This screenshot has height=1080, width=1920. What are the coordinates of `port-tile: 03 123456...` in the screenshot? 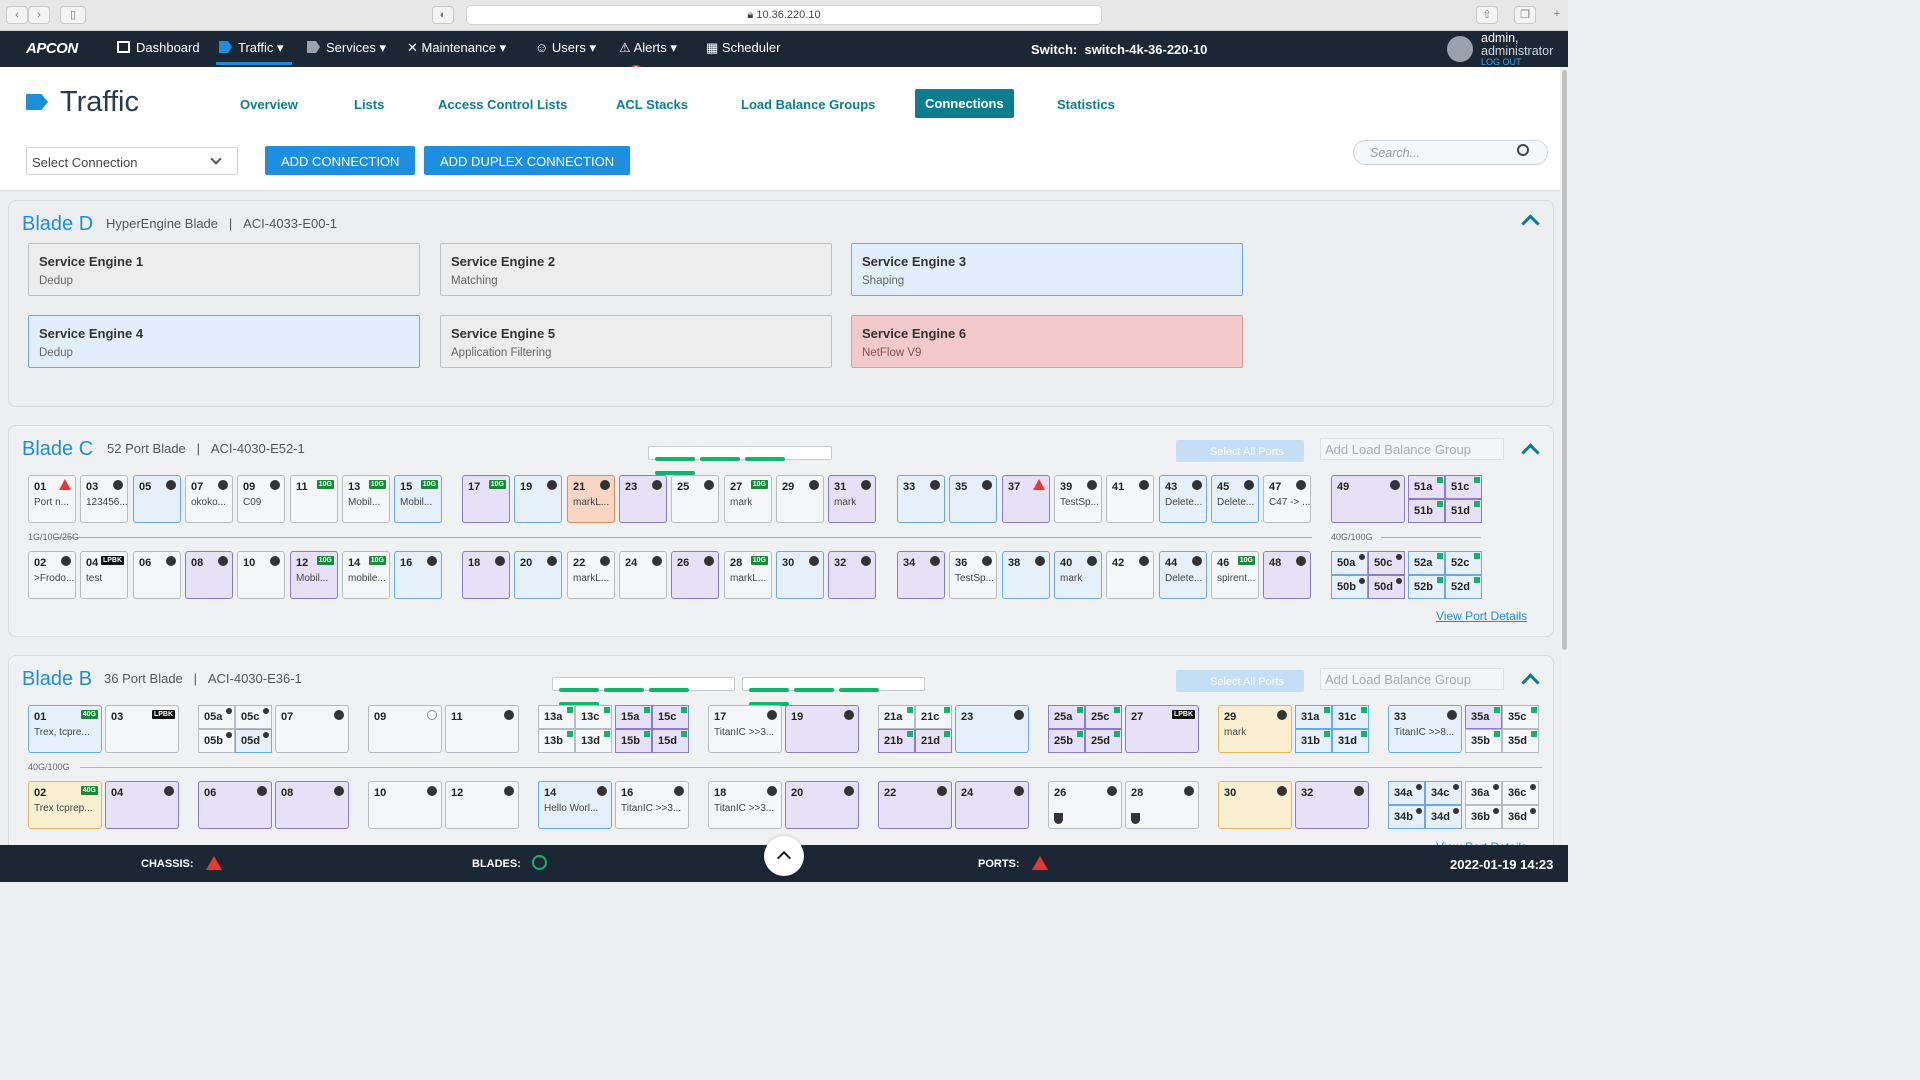 It's located at (104, 499).